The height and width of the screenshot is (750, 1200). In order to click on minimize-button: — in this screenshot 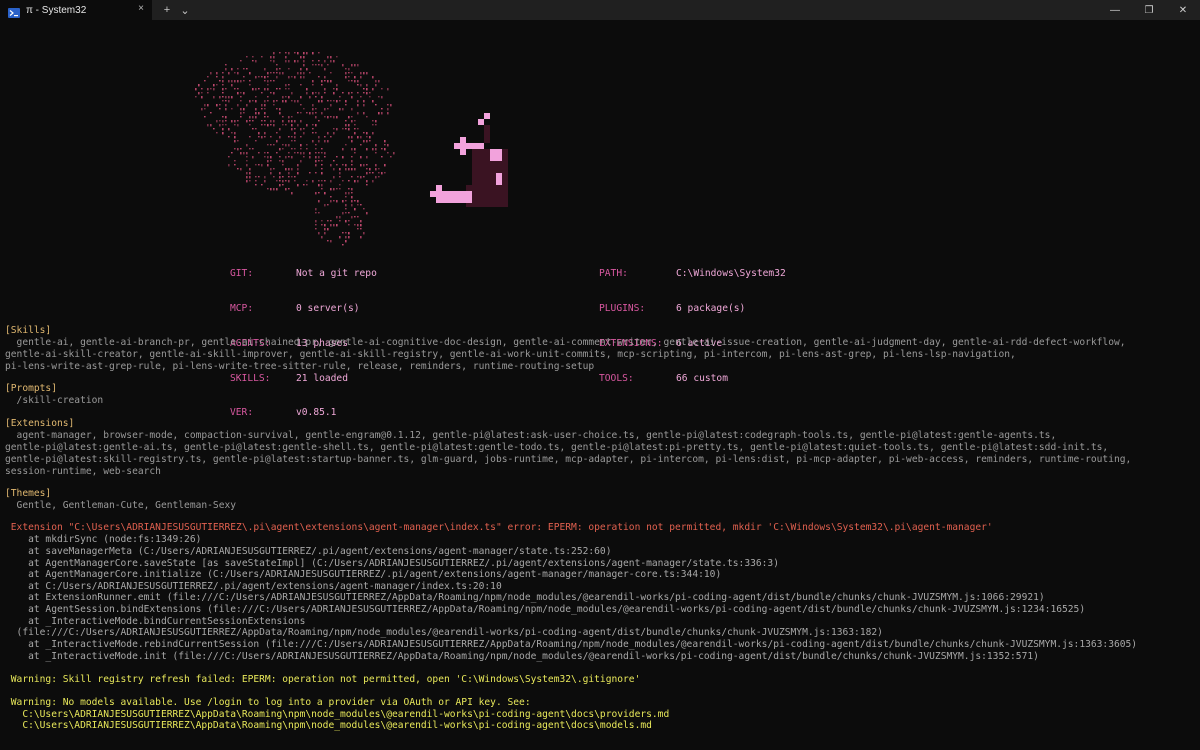, I will do `click(1115, 10)`.